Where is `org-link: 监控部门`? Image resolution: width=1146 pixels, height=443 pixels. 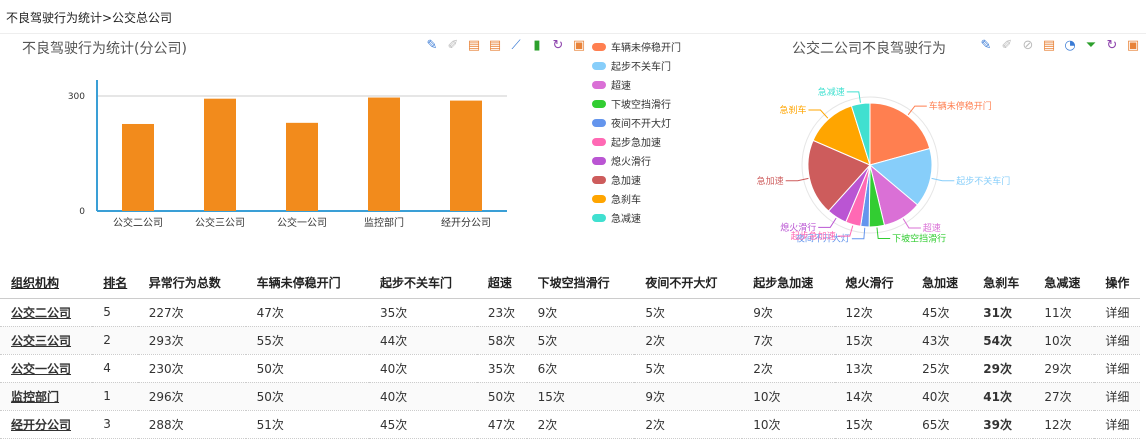
org-link: 监控部门 is located at coordinates (46, 396).